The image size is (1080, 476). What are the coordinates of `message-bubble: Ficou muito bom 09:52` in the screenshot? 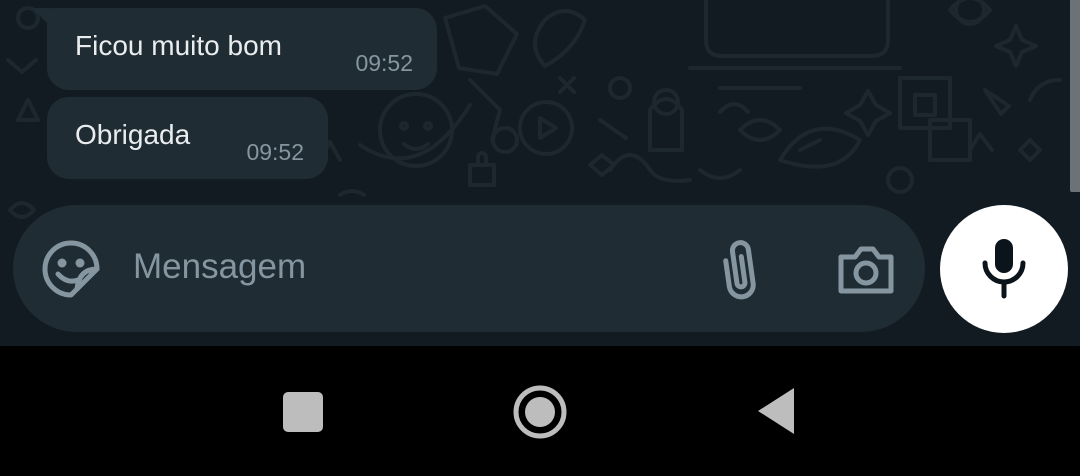 It's located at (242, 49).